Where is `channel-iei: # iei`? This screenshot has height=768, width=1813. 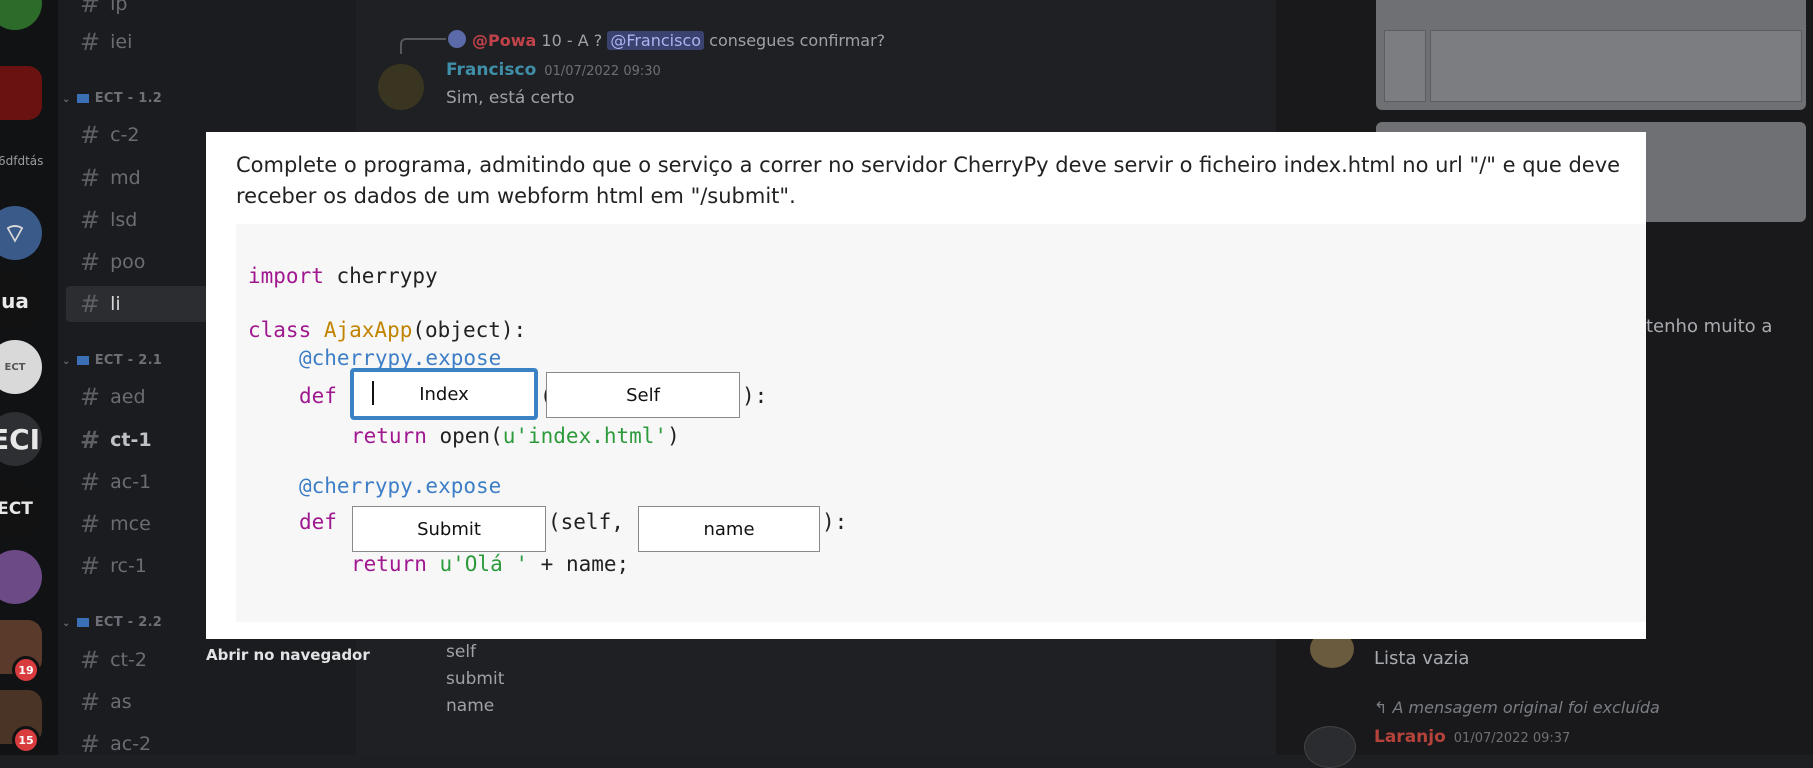
channel-iei: # iei is located at coordinates (206, 42).